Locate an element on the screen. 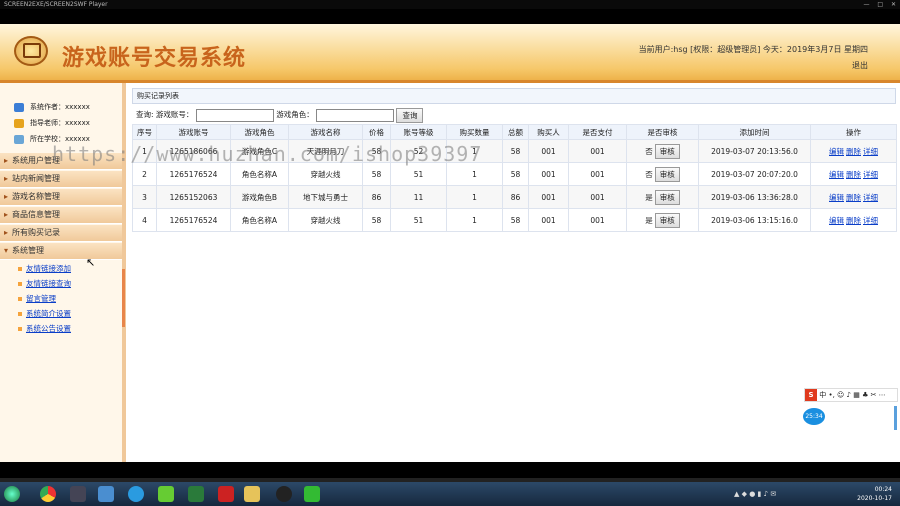 This screenshot has height=506, width=900. edge-scroll-indicator is located at coordinates (895, 418).